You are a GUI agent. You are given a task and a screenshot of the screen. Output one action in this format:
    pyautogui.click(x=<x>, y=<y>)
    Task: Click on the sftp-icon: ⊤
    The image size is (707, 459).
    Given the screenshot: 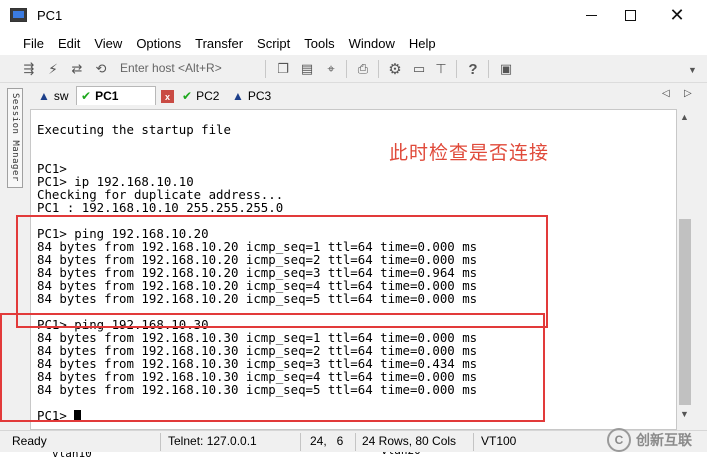 What is the action you would take?
    pyautogui.click(x=441, y=69)
    